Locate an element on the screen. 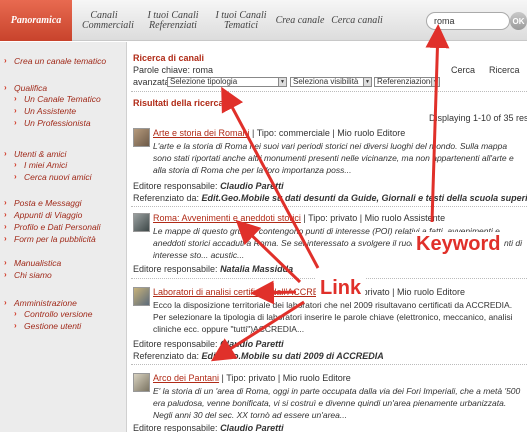  tab-crea-canale: Crea canale is located at coordinates (300, 20).